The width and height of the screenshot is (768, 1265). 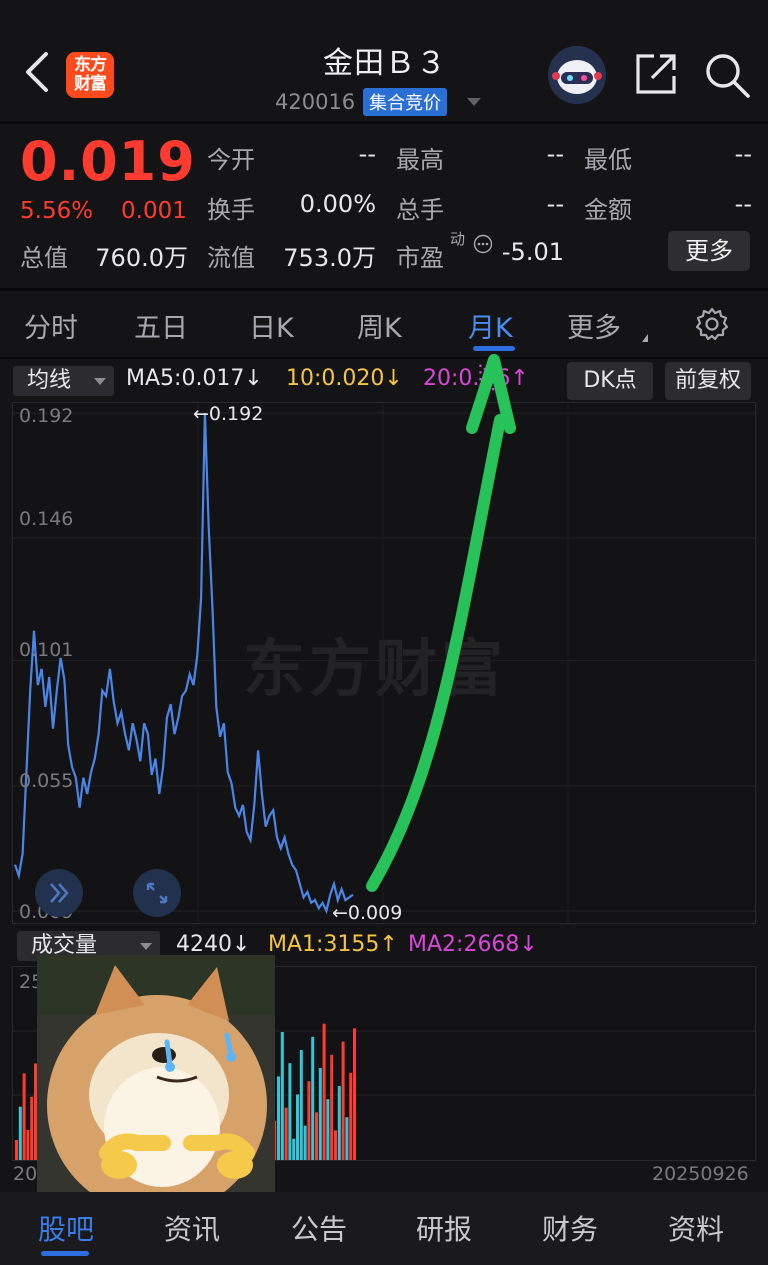 I want to click on nav-guba: 股吧, so click(x=66, y=1228).